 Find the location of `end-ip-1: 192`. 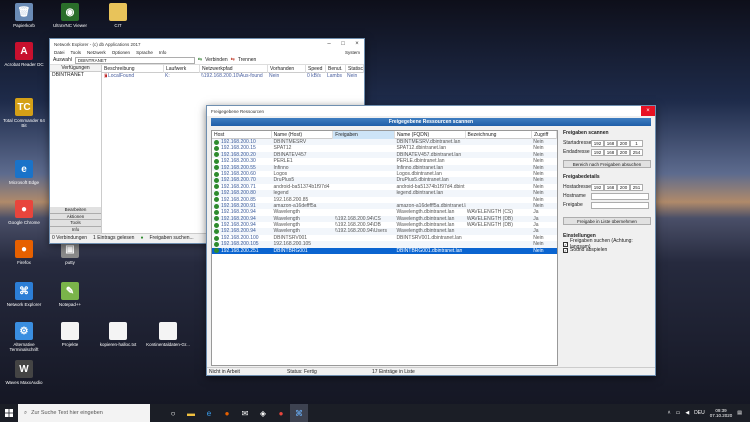

end-ip-1: 192 is located at coordinates (597, 152).